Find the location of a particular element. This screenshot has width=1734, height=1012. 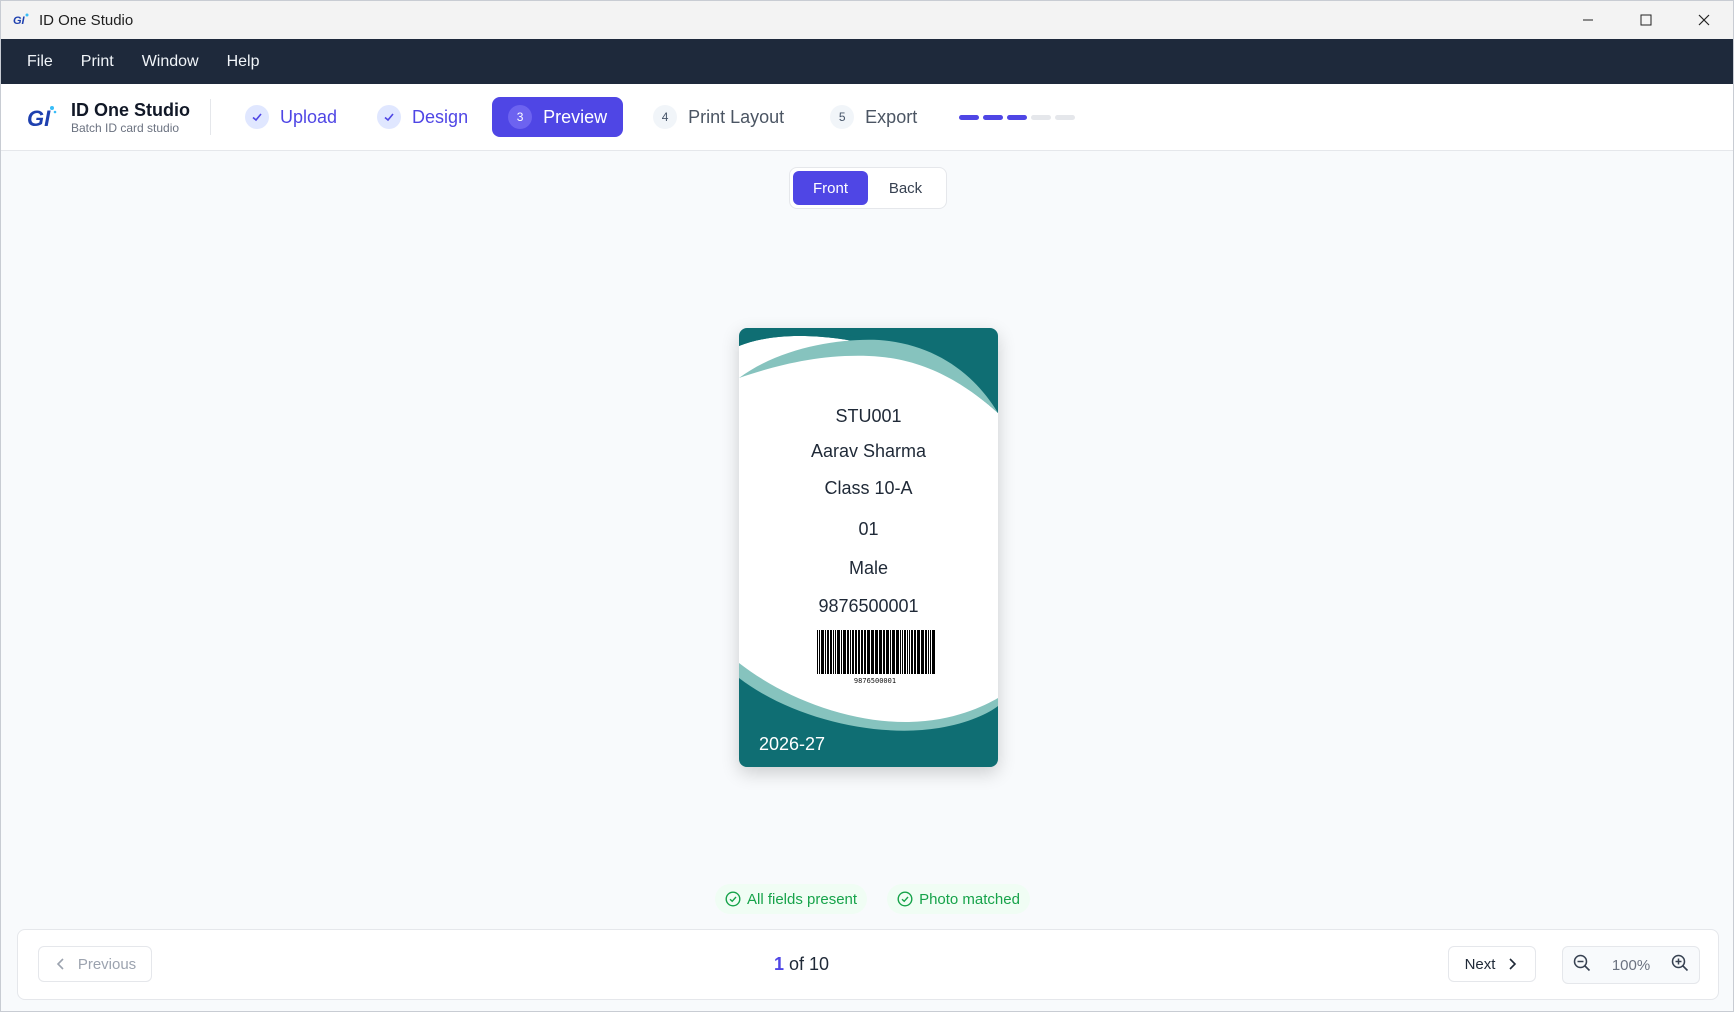

card-academic-year: 2026-27 is located at coordinates (792, 744).